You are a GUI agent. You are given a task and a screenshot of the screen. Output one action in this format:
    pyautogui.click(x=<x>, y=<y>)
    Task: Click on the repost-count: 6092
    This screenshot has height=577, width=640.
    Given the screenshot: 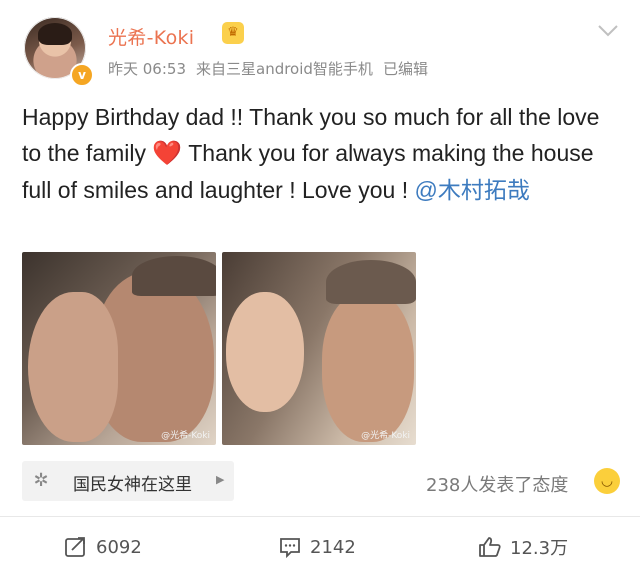 What is the action you would take?
    pyautogui.click(x=119, y=547)
    